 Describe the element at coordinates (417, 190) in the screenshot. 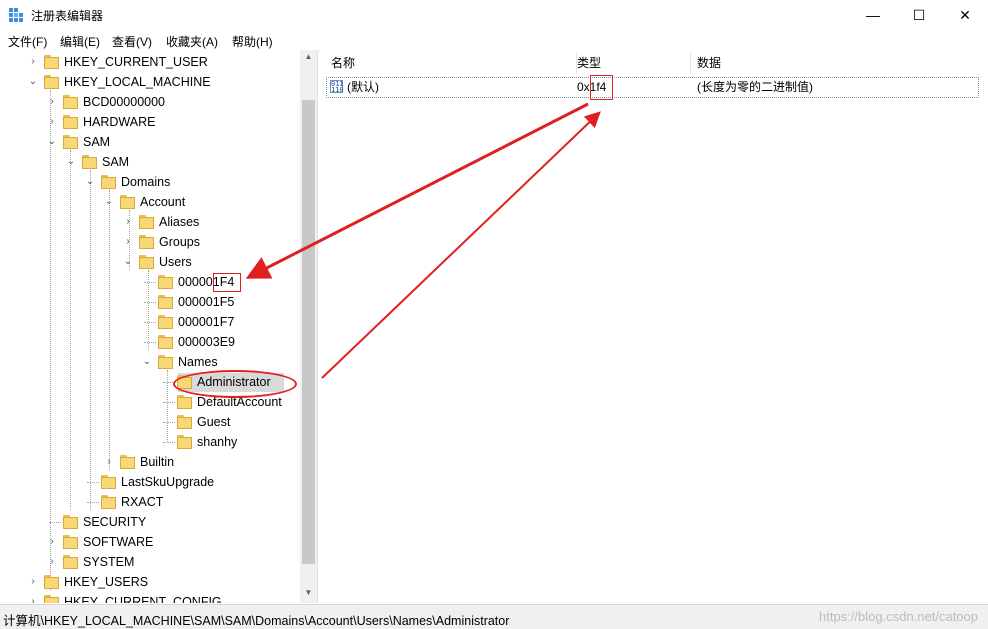

I see `arrow-to-user-key` at that location.